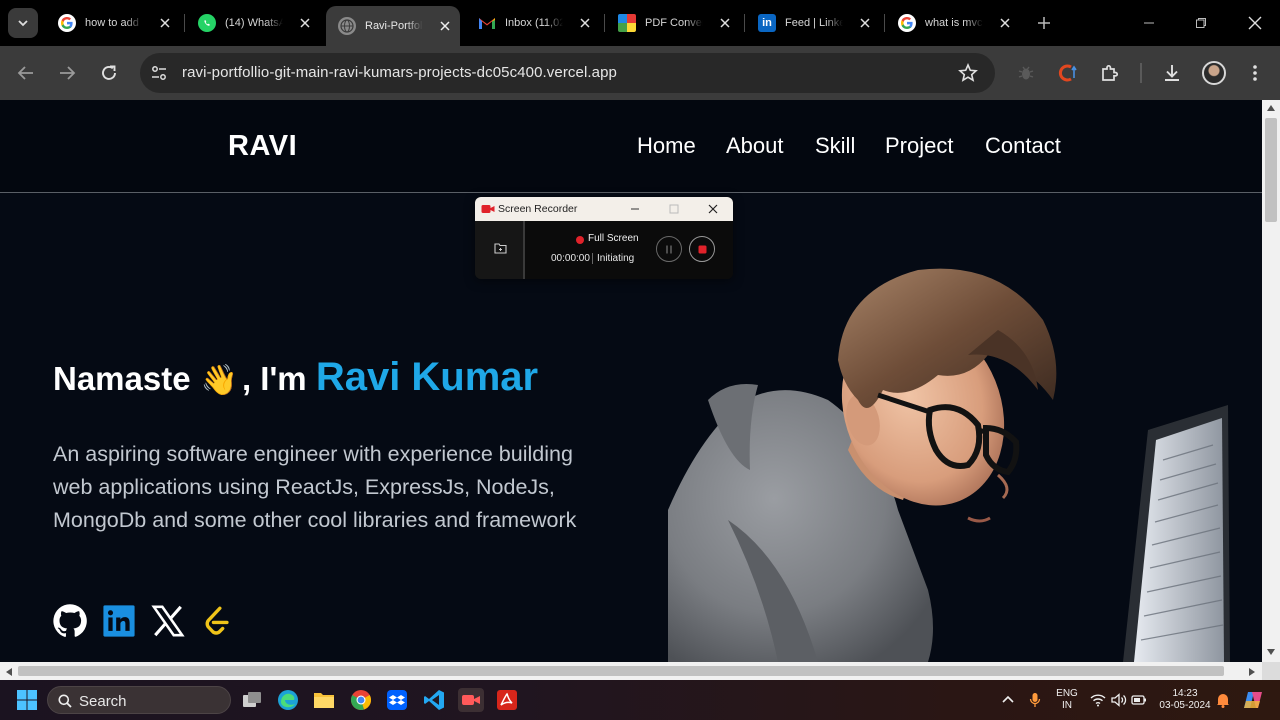 Image resolution: width=1280 pixels, height=720 pixels. Describe the element at coordinates (1271, 170) in the screenshot. I see `vertical-scrollbar-thumb` at that location.